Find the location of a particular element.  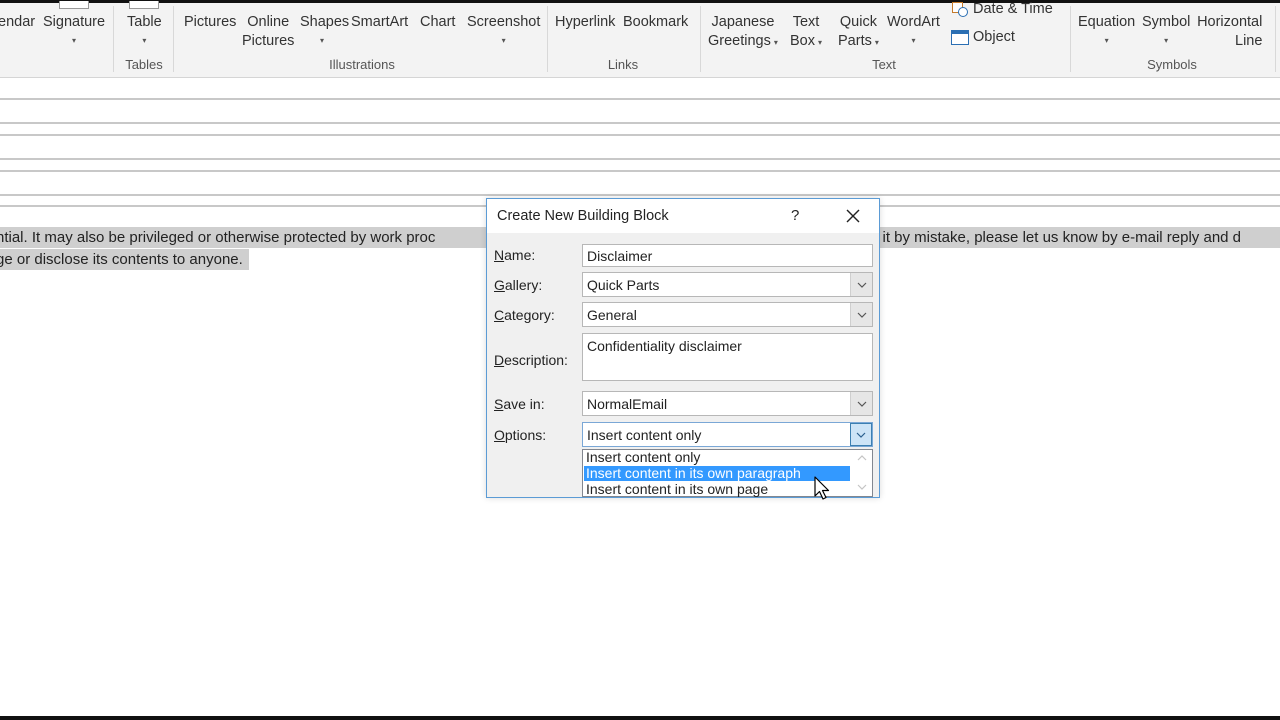

name-label: Name: is located at coordinates (515, 255).